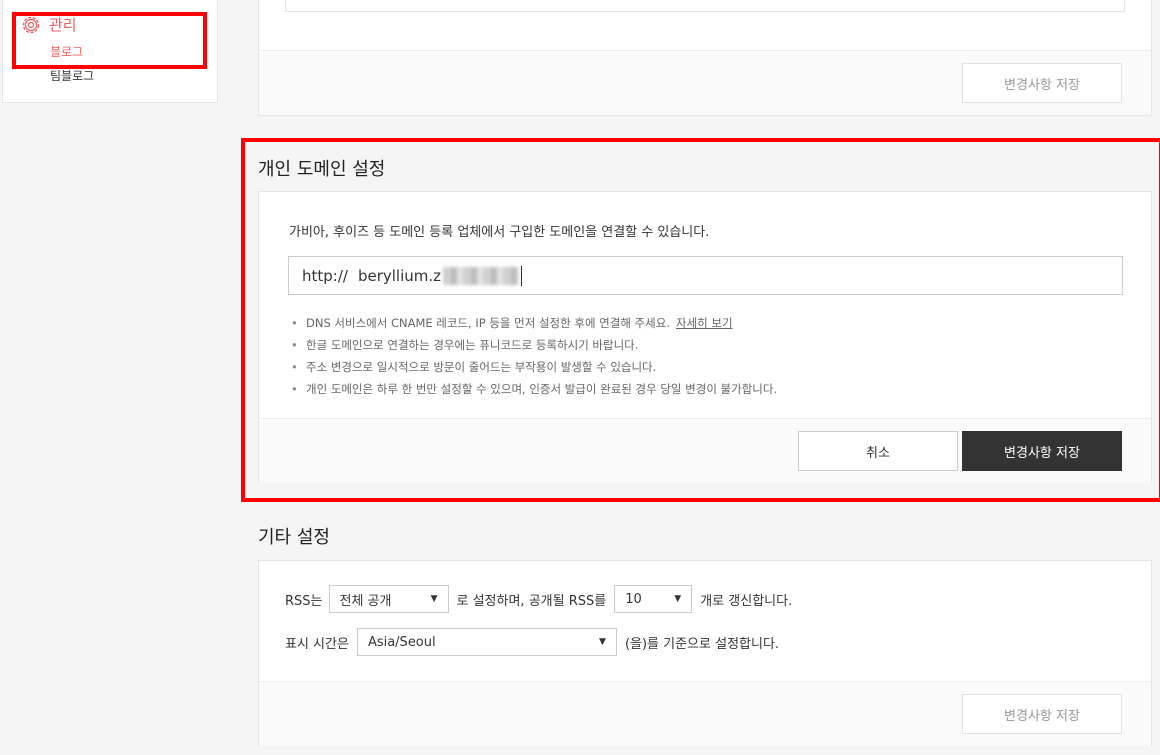 The image size is (1160, 755). I want to click on detail-link: 자세히 보기, so click(704, 323).